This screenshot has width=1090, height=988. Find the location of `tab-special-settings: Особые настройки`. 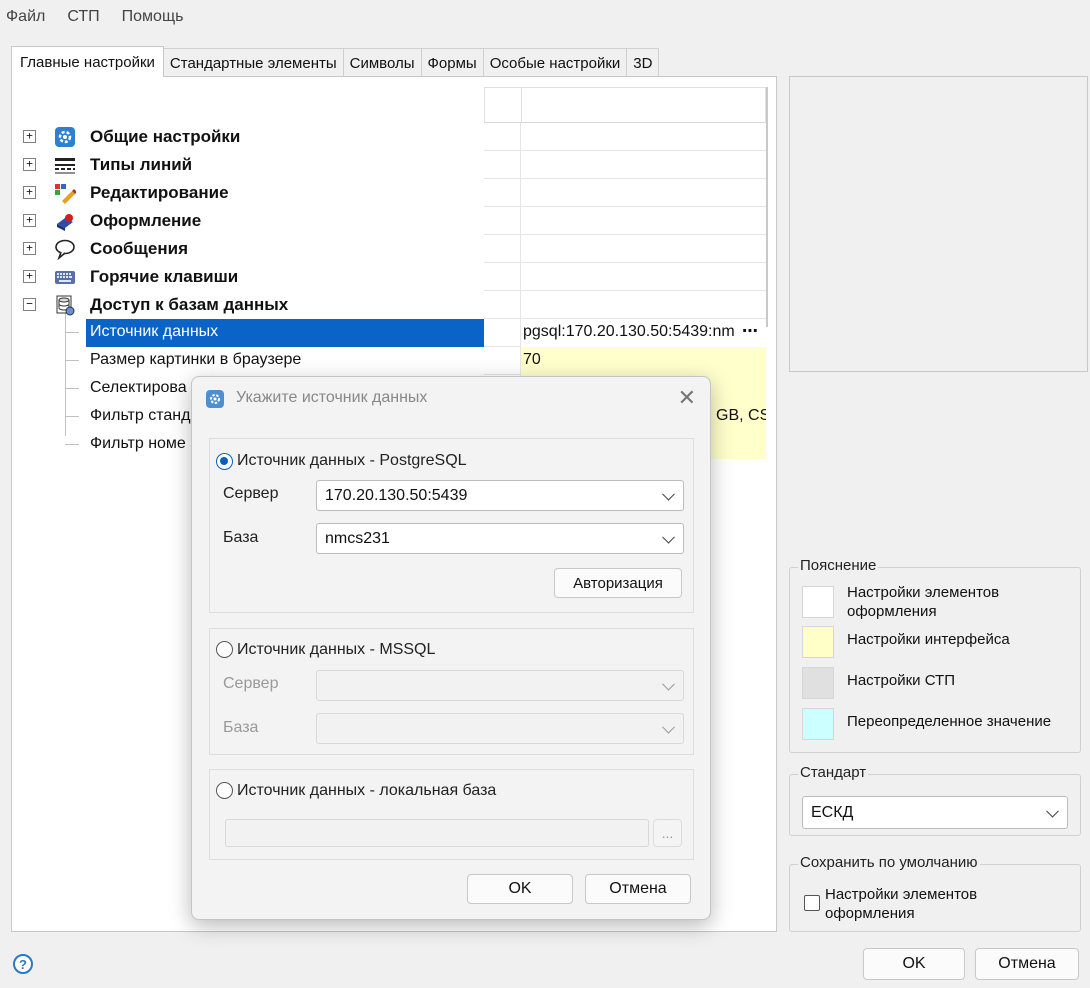

tab-special-settings: Особые настройки is located at coordinates (555, 62).